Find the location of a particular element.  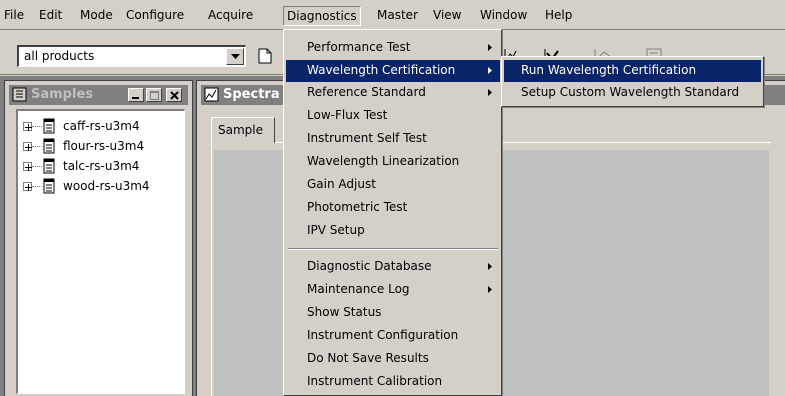

new-document-icon is located at coordinates (265, 56).